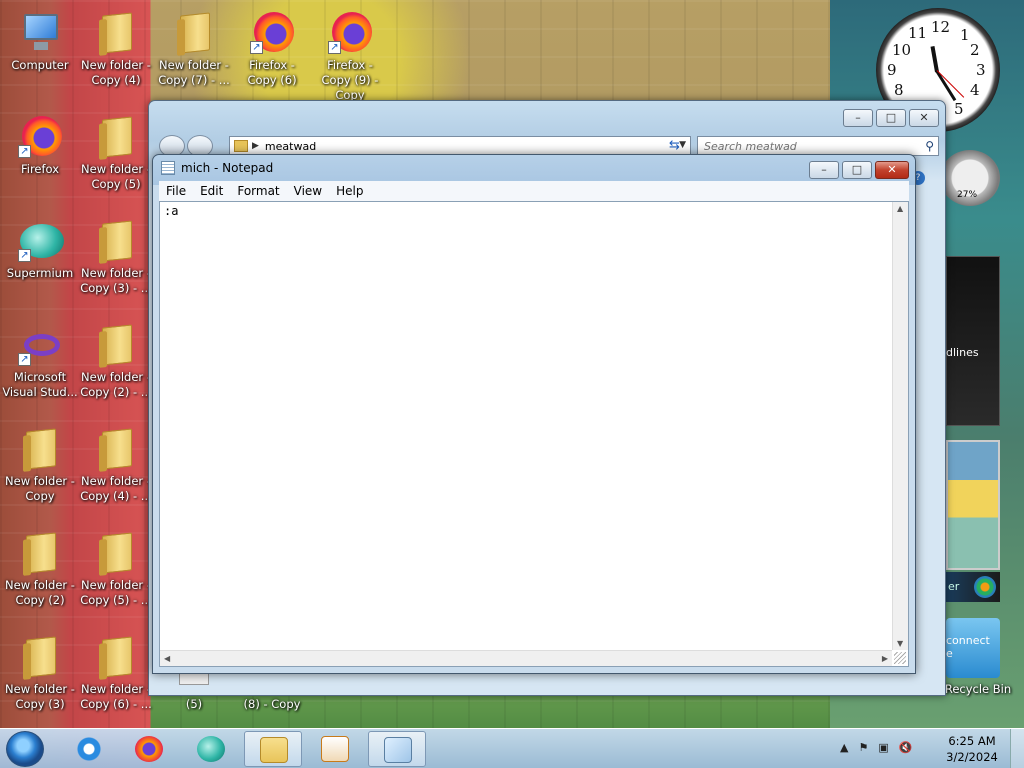 The image size is (1024, 768). Describe the element at coordinates (211, 191) in the screenshot. I see `menu-edit: Edit` at that location.